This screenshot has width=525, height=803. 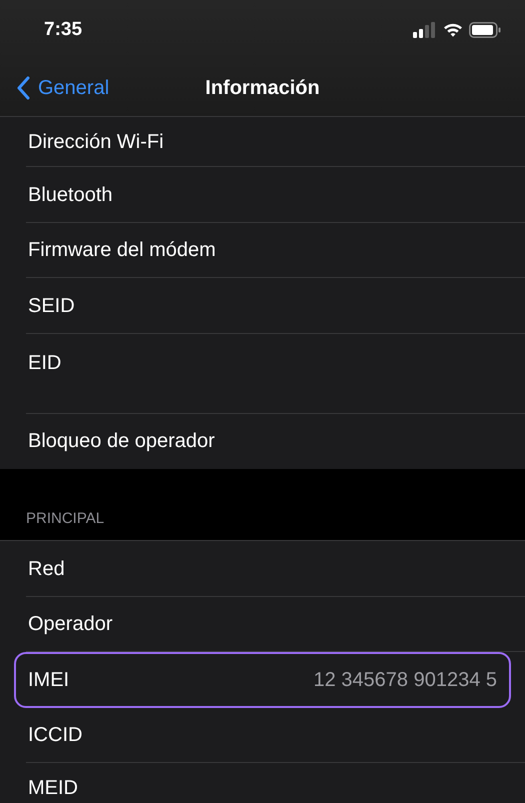 What do you see at coordinates (262, 680) in the screenshot?
I see `highlighted-row: IMEI 12 345678 901234 5` at bounding box center [262, 680].